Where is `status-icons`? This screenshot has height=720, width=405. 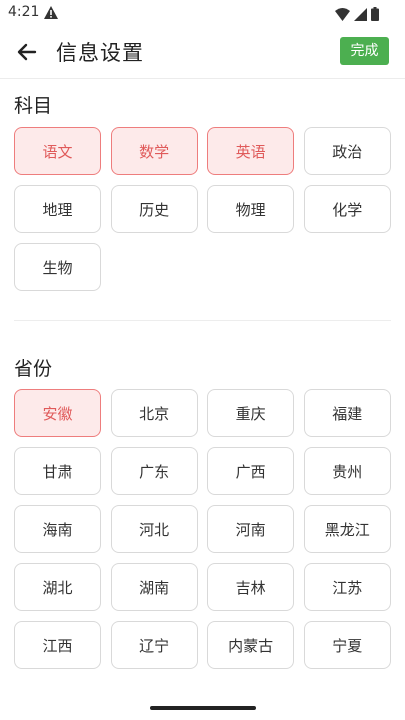
status-icons is located at coordinates (357, 15).